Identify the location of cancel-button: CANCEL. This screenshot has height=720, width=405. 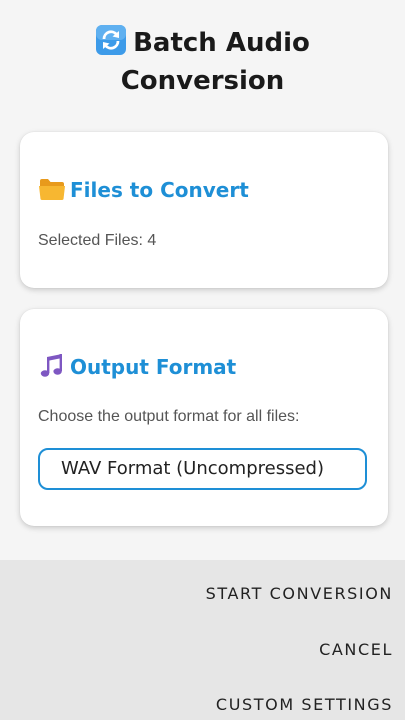
(356, 649).